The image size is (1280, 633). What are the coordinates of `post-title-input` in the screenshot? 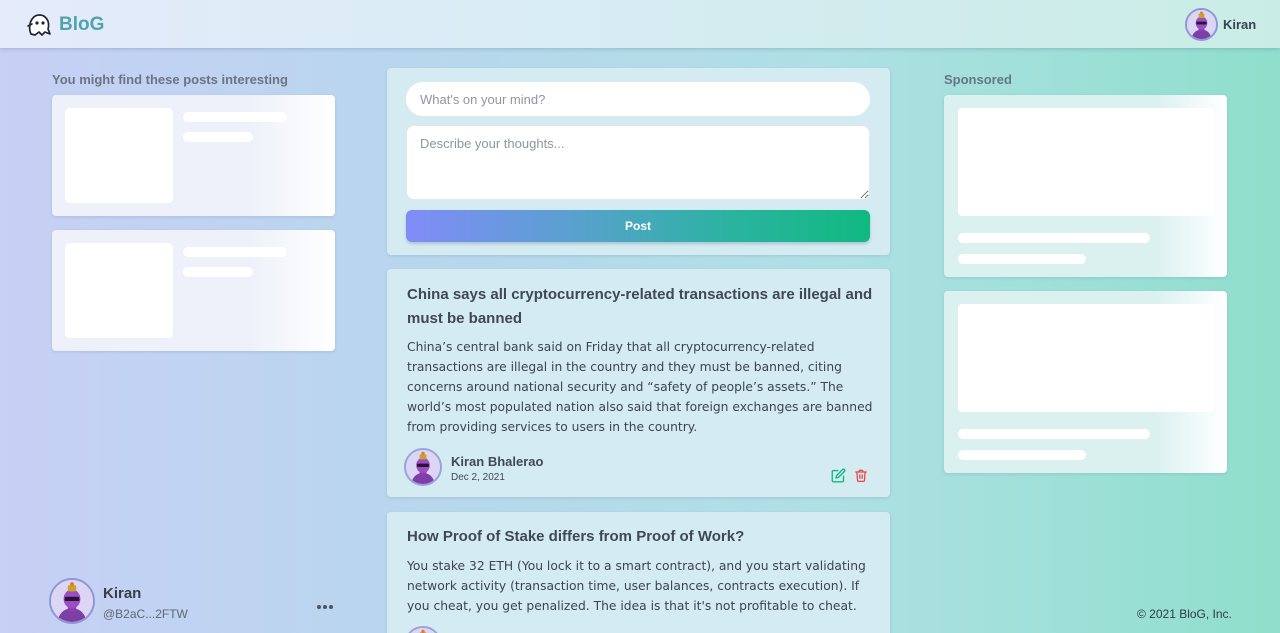 It's located at (638, 99).